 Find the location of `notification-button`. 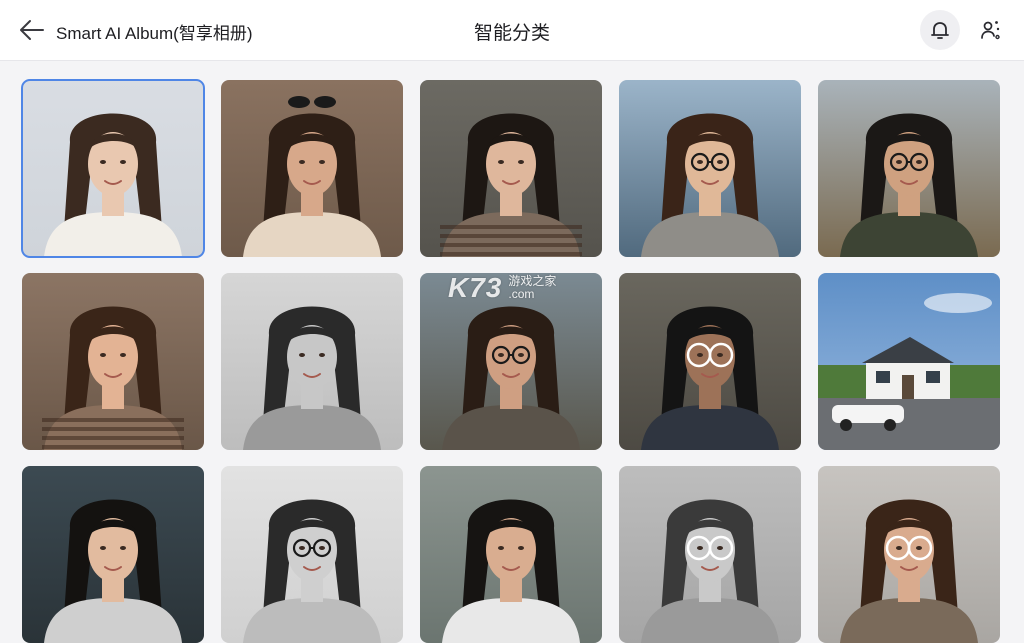

notification-button is located at coordinates (940, 30).